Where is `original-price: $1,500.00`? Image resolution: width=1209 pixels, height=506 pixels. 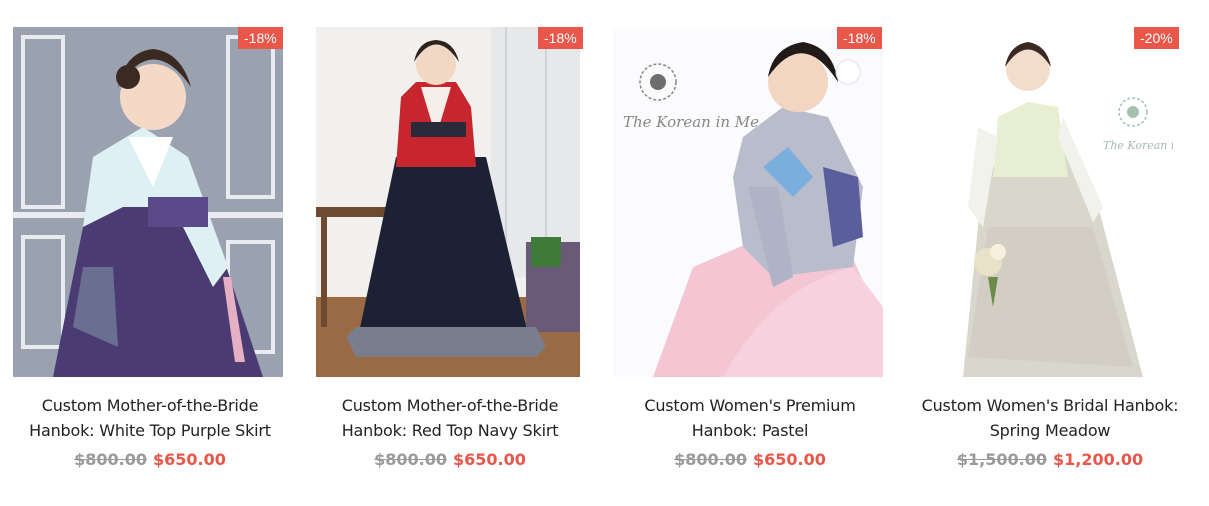 original-price: $1,500.00 is located at coordinates (1001, 459).